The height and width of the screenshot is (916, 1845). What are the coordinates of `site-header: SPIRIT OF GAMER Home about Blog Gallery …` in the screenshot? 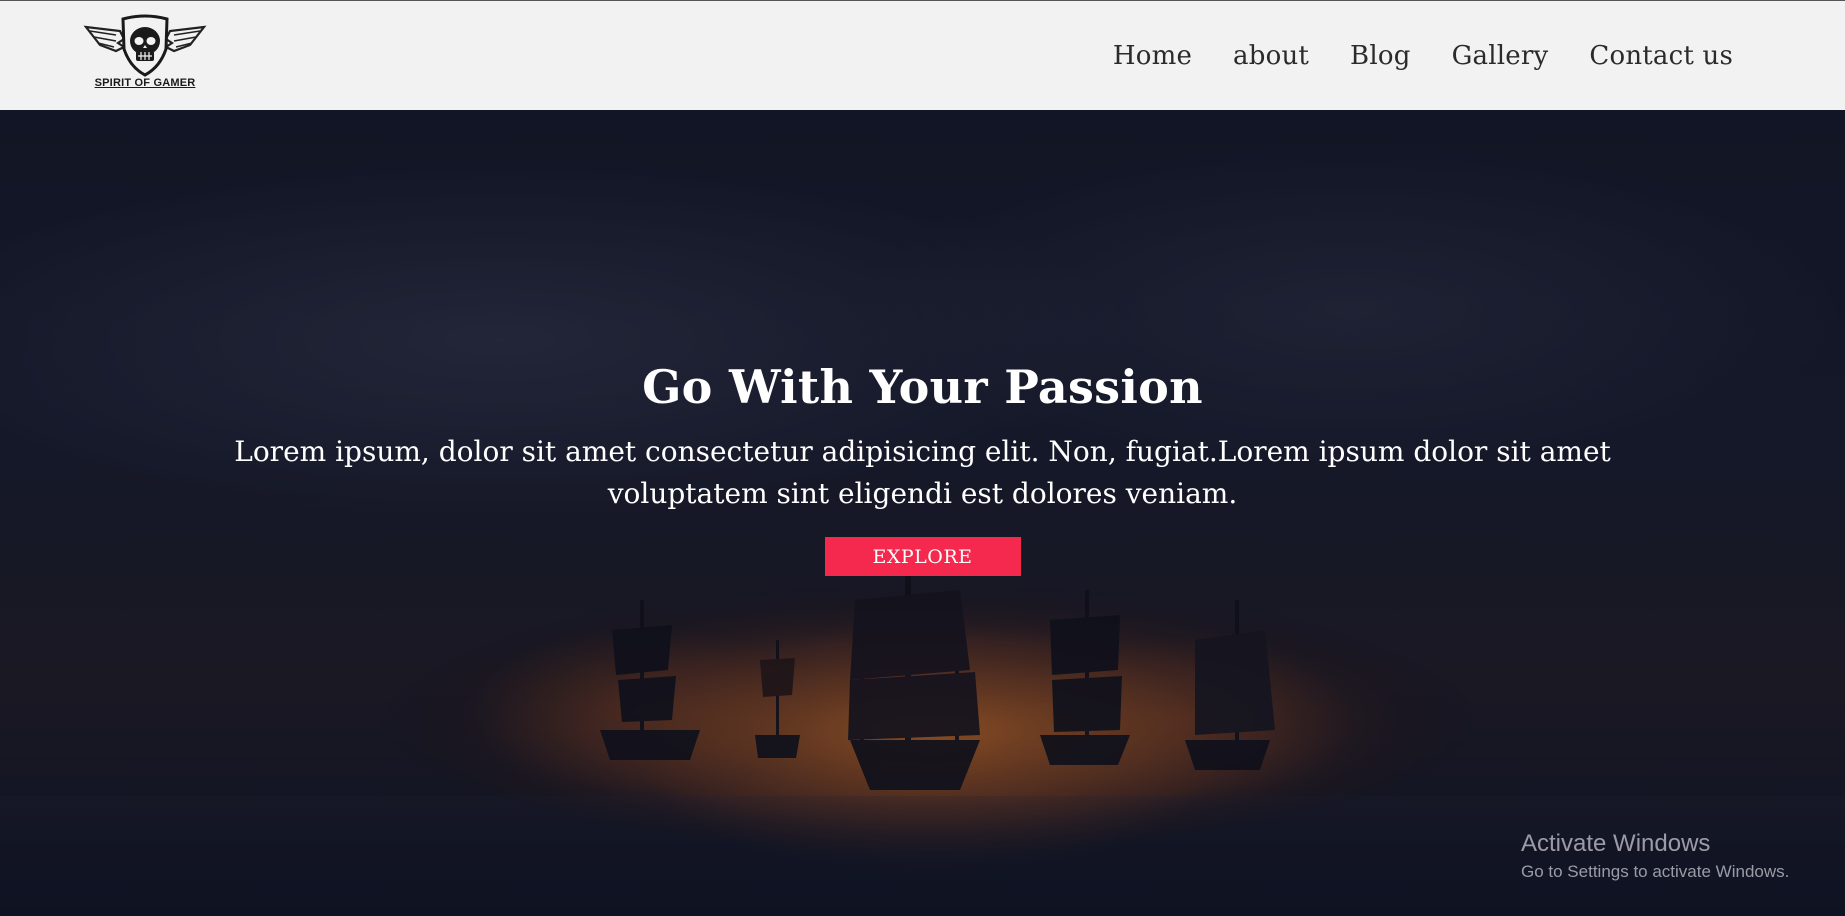 It's located at (922, 55).